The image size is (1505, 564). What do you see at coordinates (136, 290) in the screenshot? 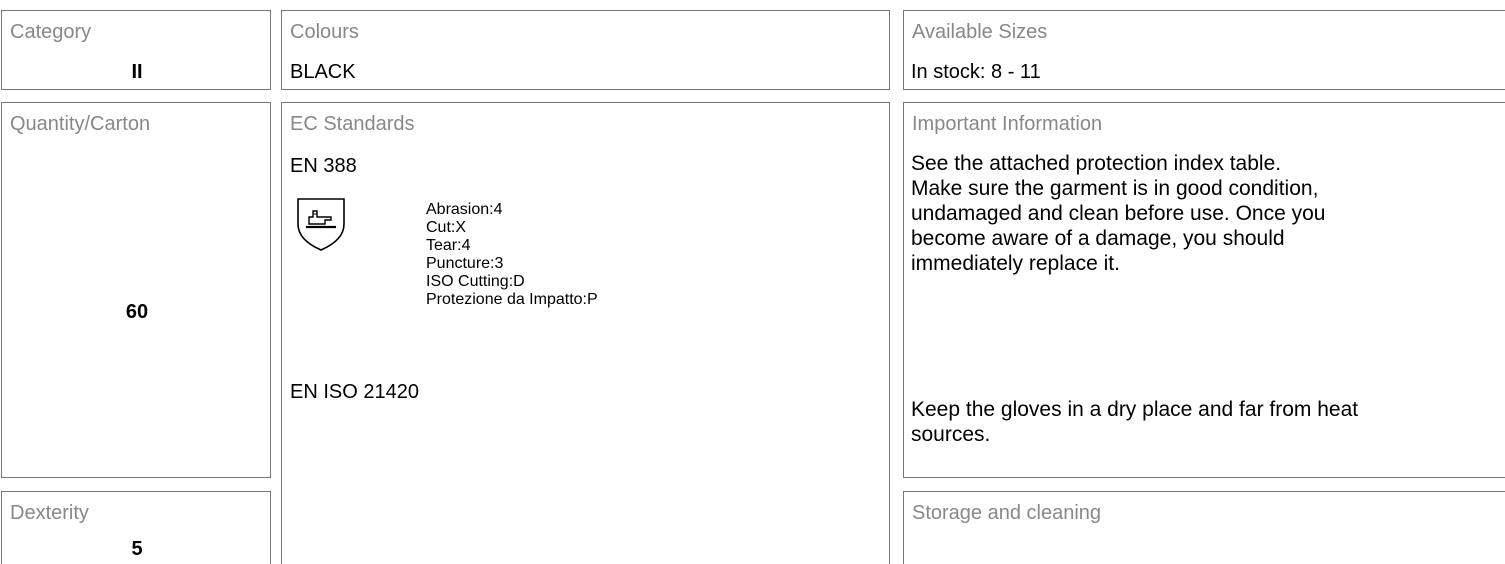
I see `quantity-box: Quantity/Carton 60` at bounding box center [136, 290].